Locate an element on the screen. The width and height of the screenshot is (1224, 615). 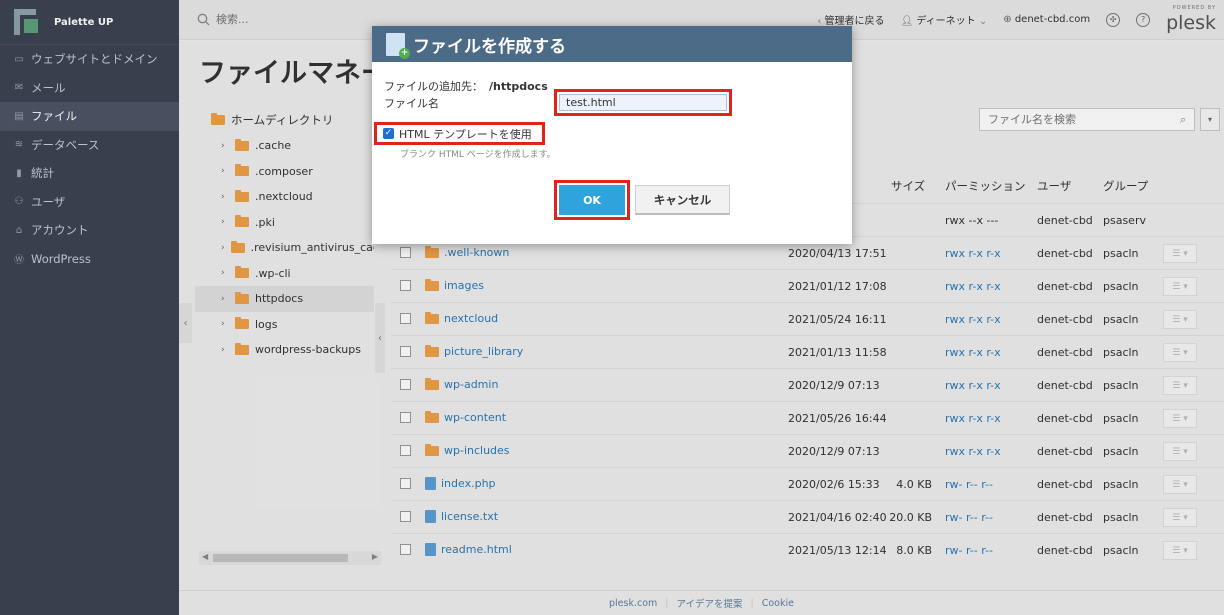
ok-button: OK is located at coordinates (592, 200).